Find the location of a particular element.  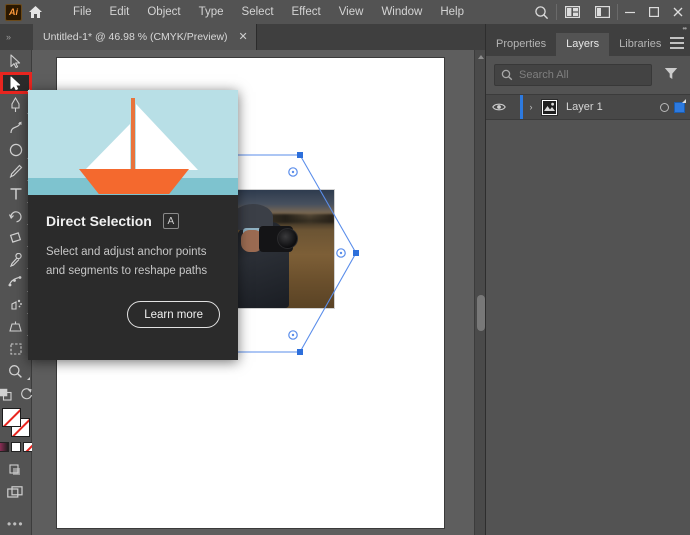

search-placeholder: Search All is located at coordinates (544, 75).